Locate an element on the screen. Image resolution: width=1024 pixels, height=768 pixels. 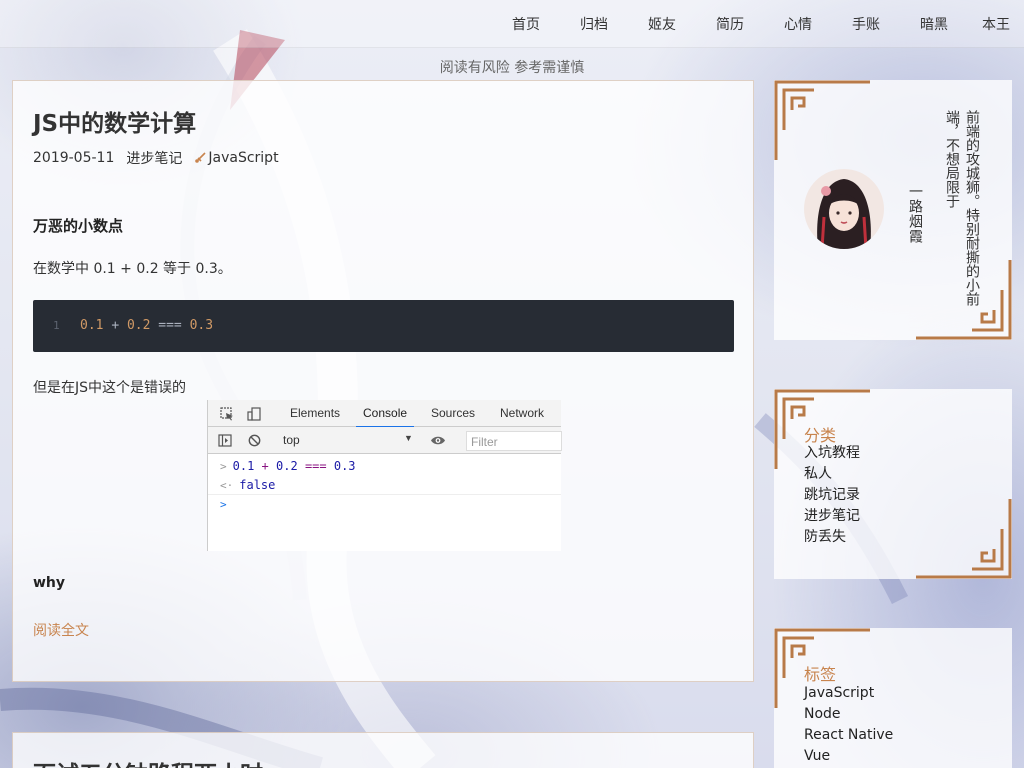
tags-title: 标签 is located at coordinates (820, 674).